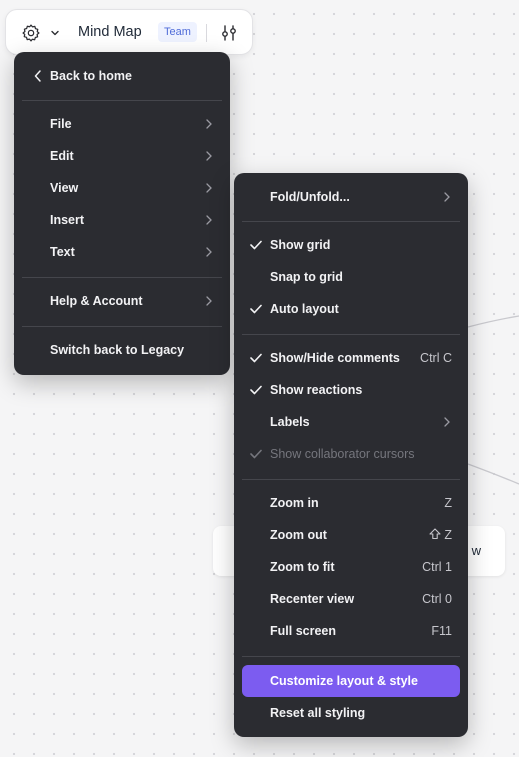 The image size is (519, 757). I want to click on shortcut-label: F11, so click(441, 631).